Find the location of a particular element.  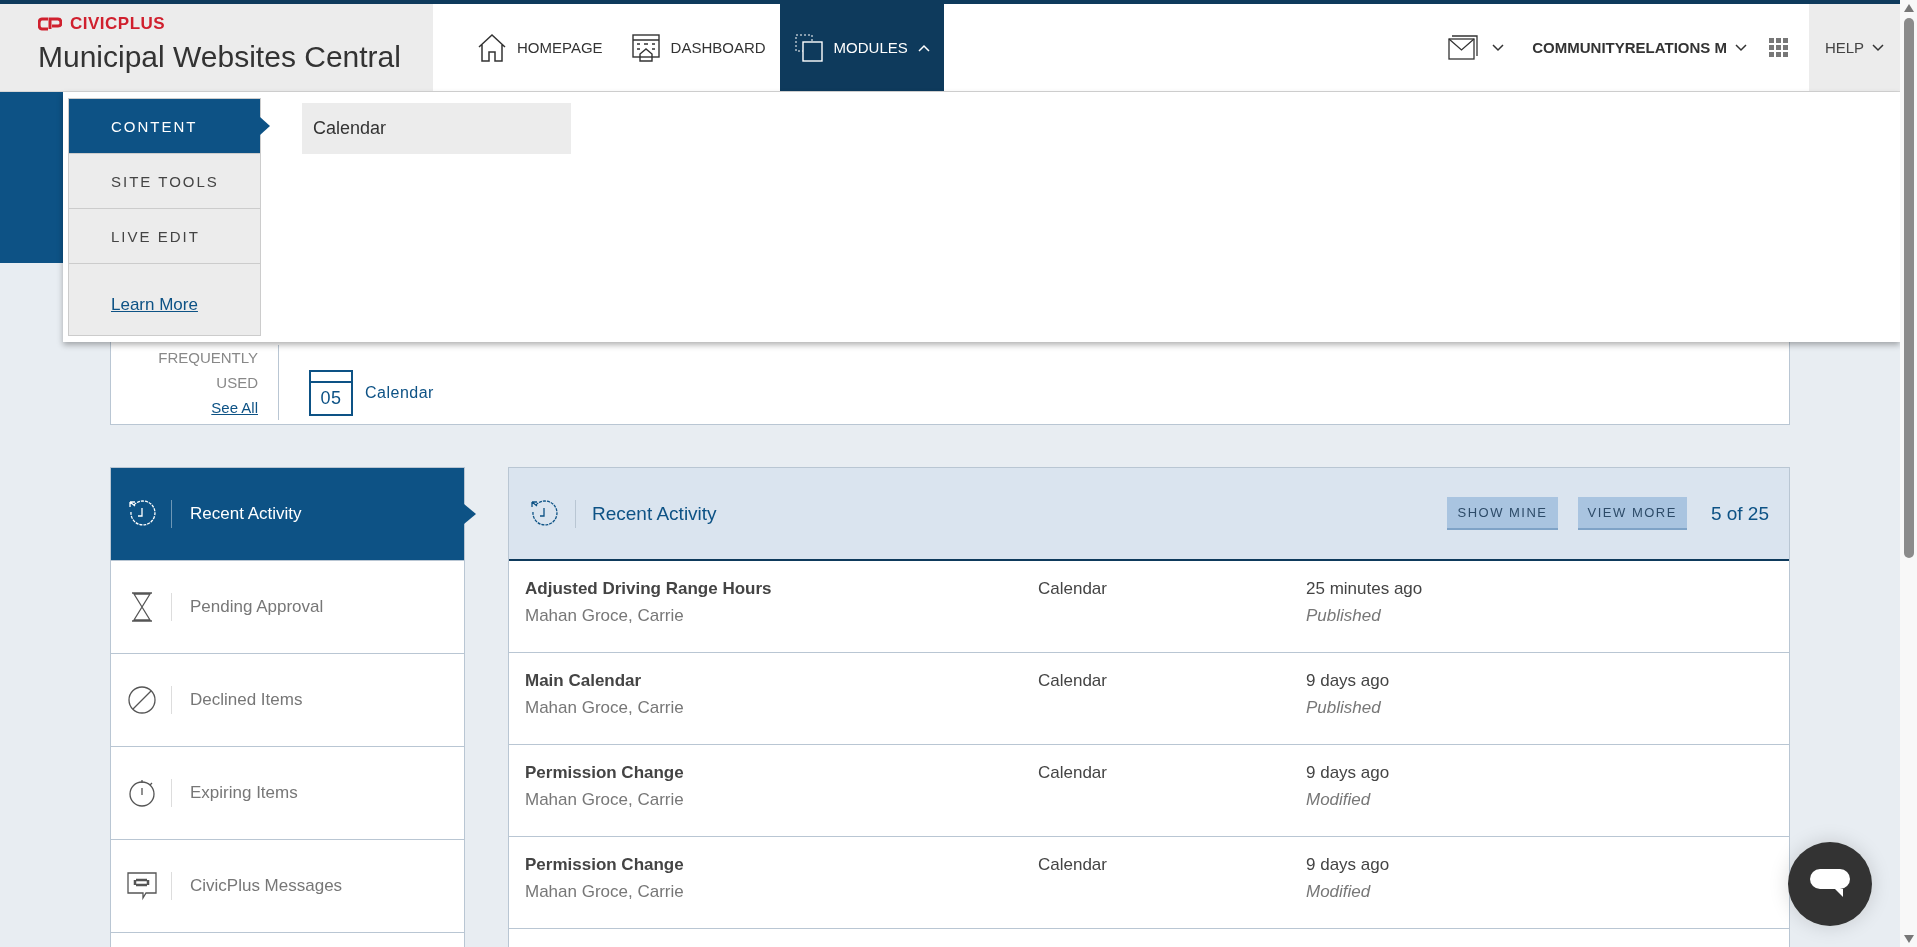

section-label: FREQUENTLY is located at coordinates (208, 358).